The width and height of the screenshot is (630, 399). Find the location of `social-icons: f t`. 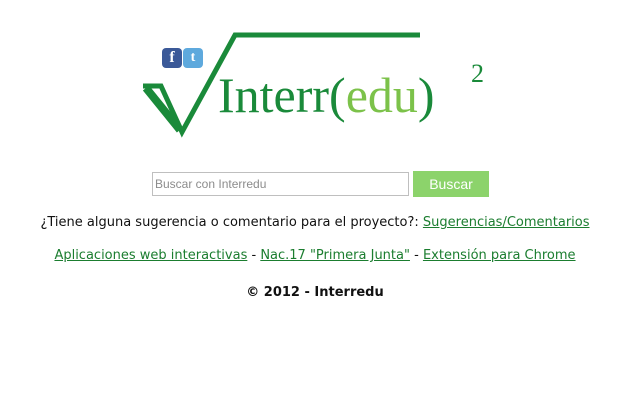

social-icons: f t is located at coordinates (182, 58).